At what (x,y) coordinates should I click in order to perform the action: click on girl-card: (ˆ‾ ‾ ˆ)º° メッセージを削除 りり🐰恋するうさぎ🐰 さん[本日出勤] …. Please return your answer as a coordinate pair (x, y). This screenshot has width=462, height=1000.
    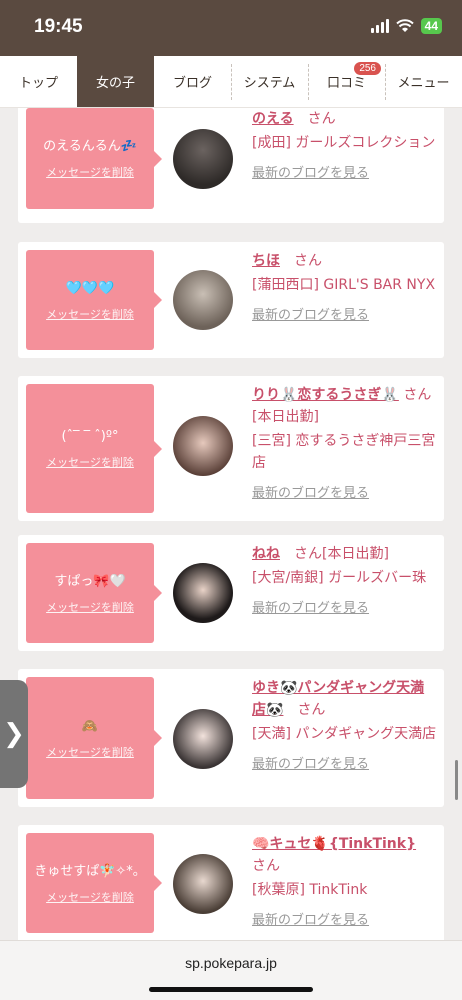
    Looking at the image, I should click on (231, 448).